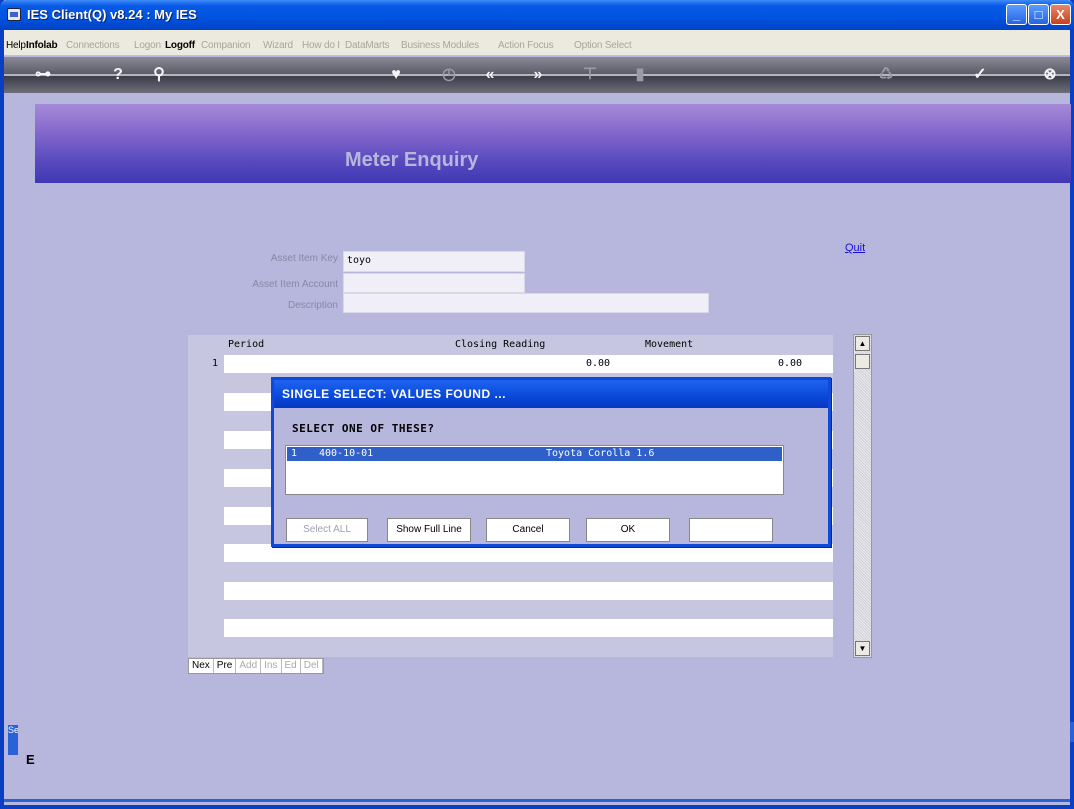 Image resolution: width=1074 pixels, height=809 pixels. Describe the element at coordinates (534, 470) in the screenshot. I see `options-list: 1 400-10-01 Toyota Corolla 1.6` at that location.